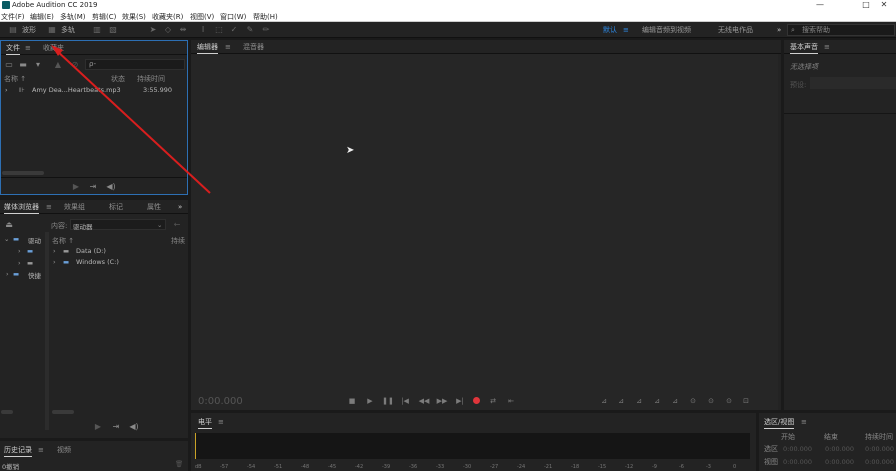  I want to click on annotation-arrow-line, so click(133, 121).